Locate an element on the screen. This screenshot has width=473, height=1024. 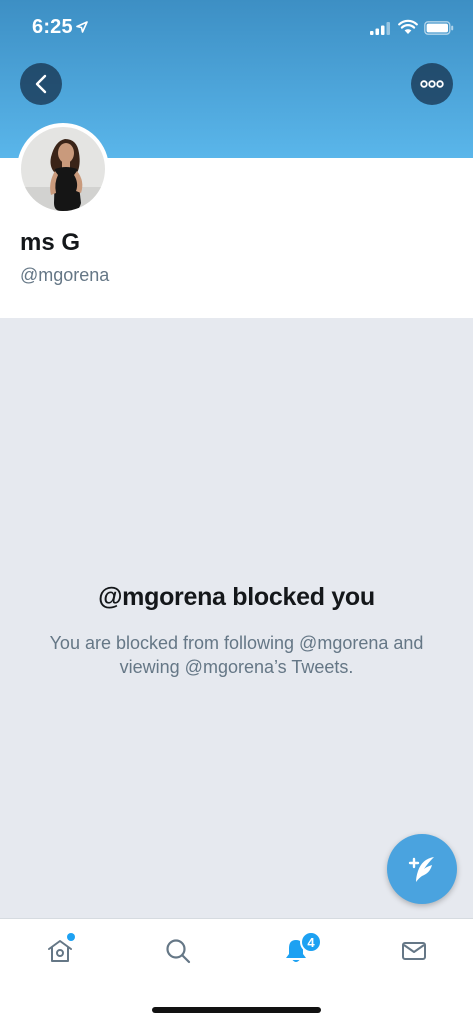
compose-tweet-icon is located at coordinates (421, 869).